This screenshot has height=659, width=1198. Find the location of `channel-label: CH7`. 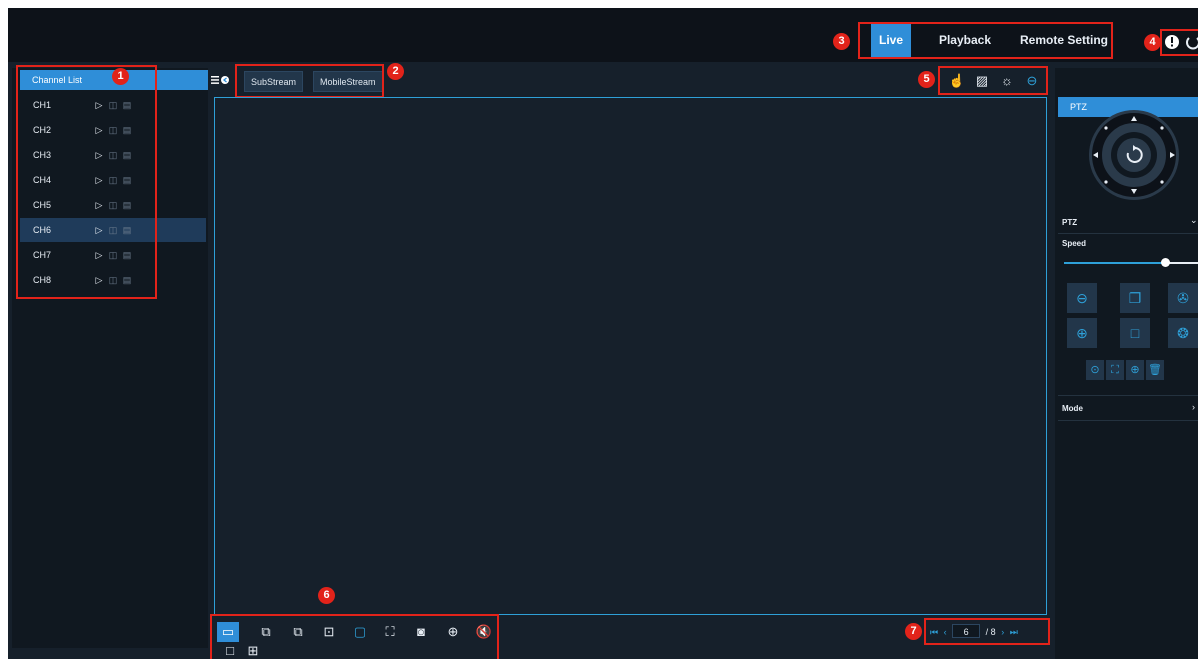

channel-label: CH7 is located at coordinates (42, 255).